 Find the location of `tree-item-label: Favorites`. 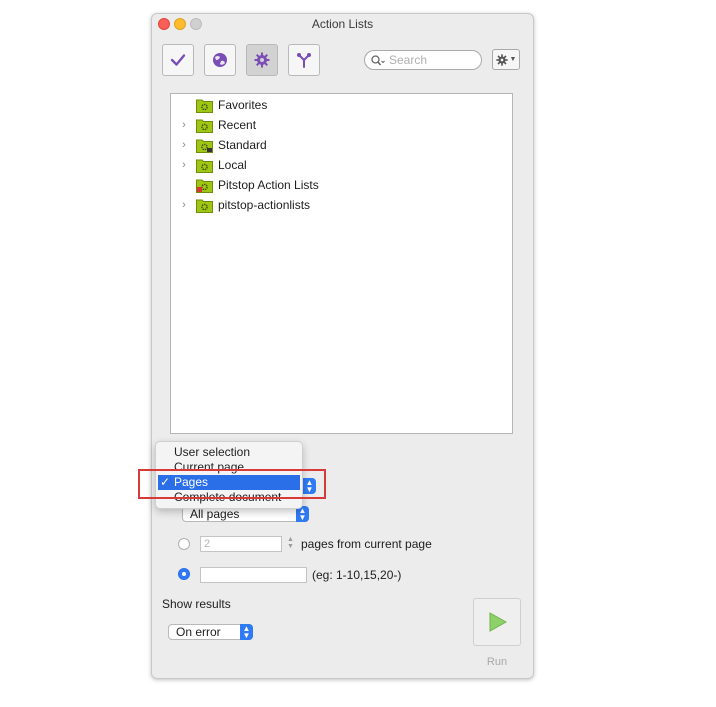

tree-item-label: Favorites is located at coordinates (243, 105).